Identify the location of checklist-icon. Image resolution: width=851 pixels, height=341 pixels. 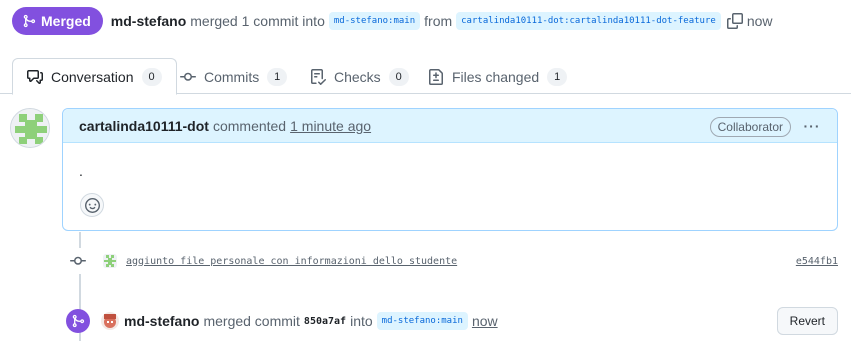
(318, 76).